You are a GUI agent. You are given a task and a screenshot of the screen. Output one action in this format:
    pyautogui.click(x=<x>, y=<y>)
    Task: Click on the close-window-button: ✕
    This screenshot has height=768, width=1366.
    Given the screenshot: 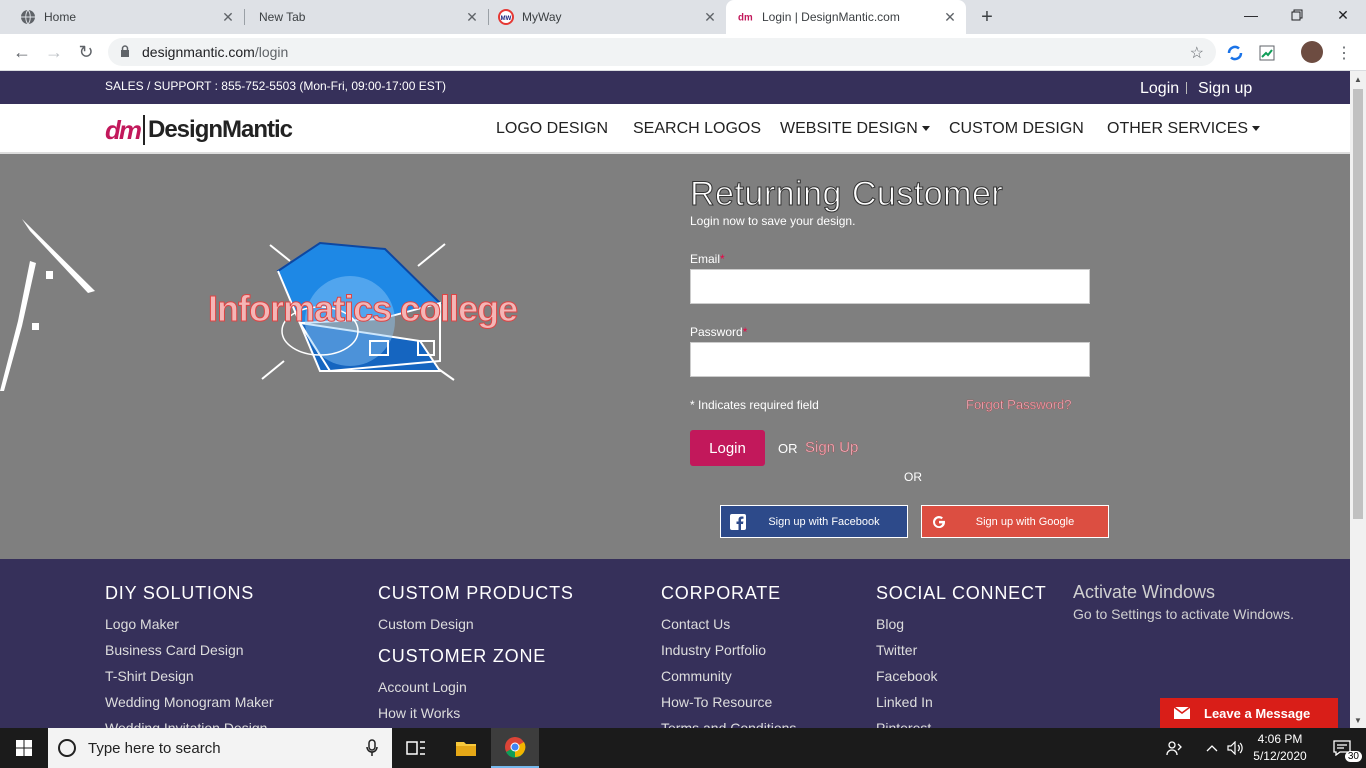 What is the action you would take?
    pyautogui.click(x=1343, y=15)
    